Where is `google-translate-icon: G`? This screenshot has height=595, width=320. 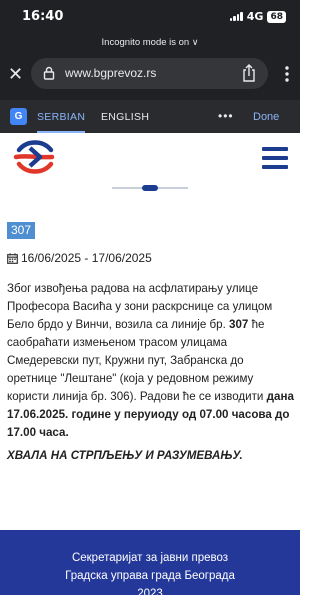 google-translate-icon: G is located at coordinates (18, 116).